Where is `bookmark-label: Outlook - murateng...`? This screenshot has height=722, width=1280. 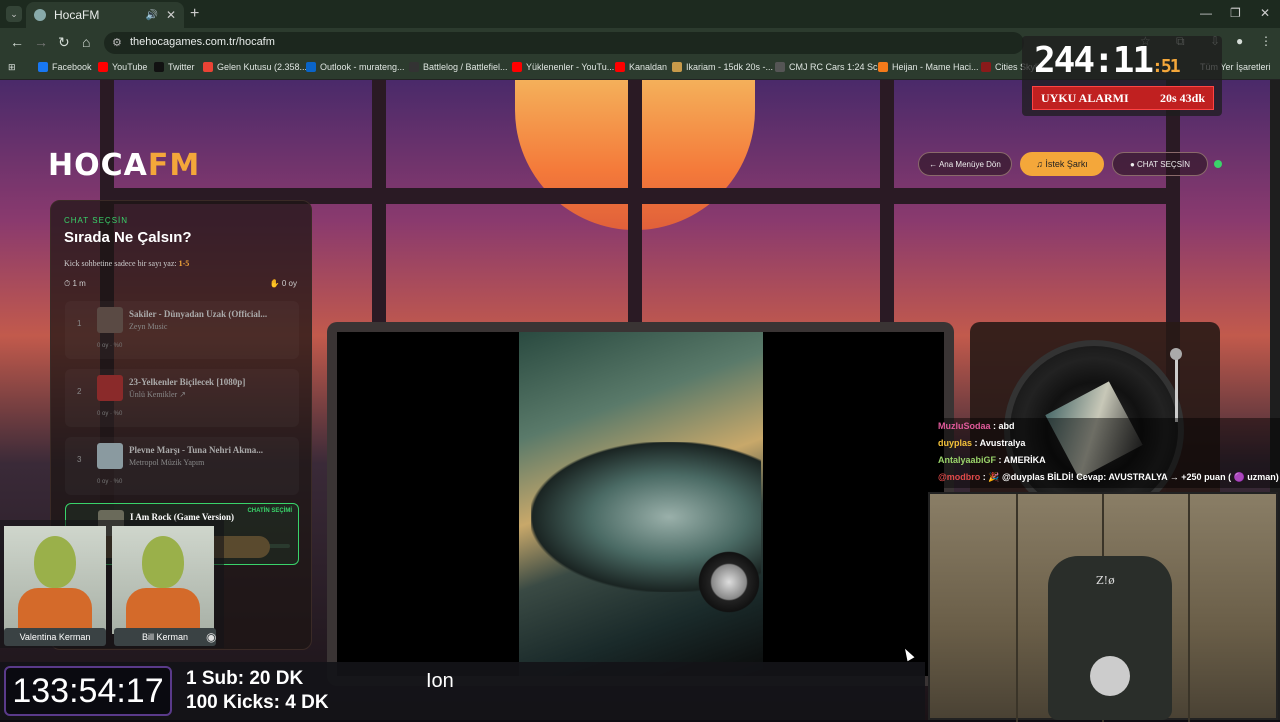 bookmark-label: Outlook - murateng... is located at coordinates (362, 67).